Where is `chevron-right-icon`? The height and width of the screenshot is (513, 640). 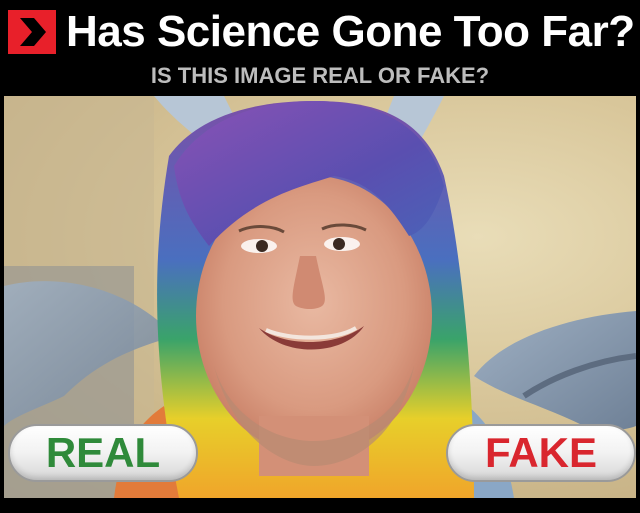
chevron-right-icon is located at coordinates (32, 32).